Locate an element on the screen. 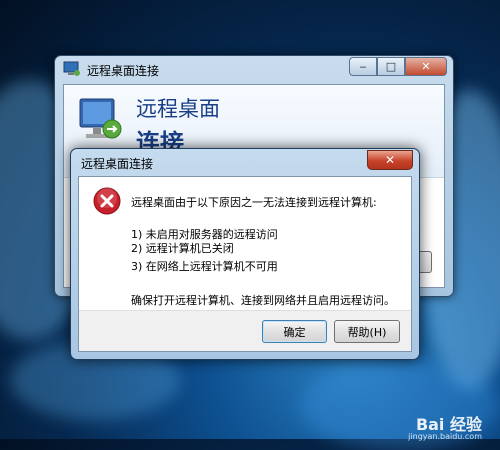  window-title: 远程桌面连接 is located at coordinates (123, 71).